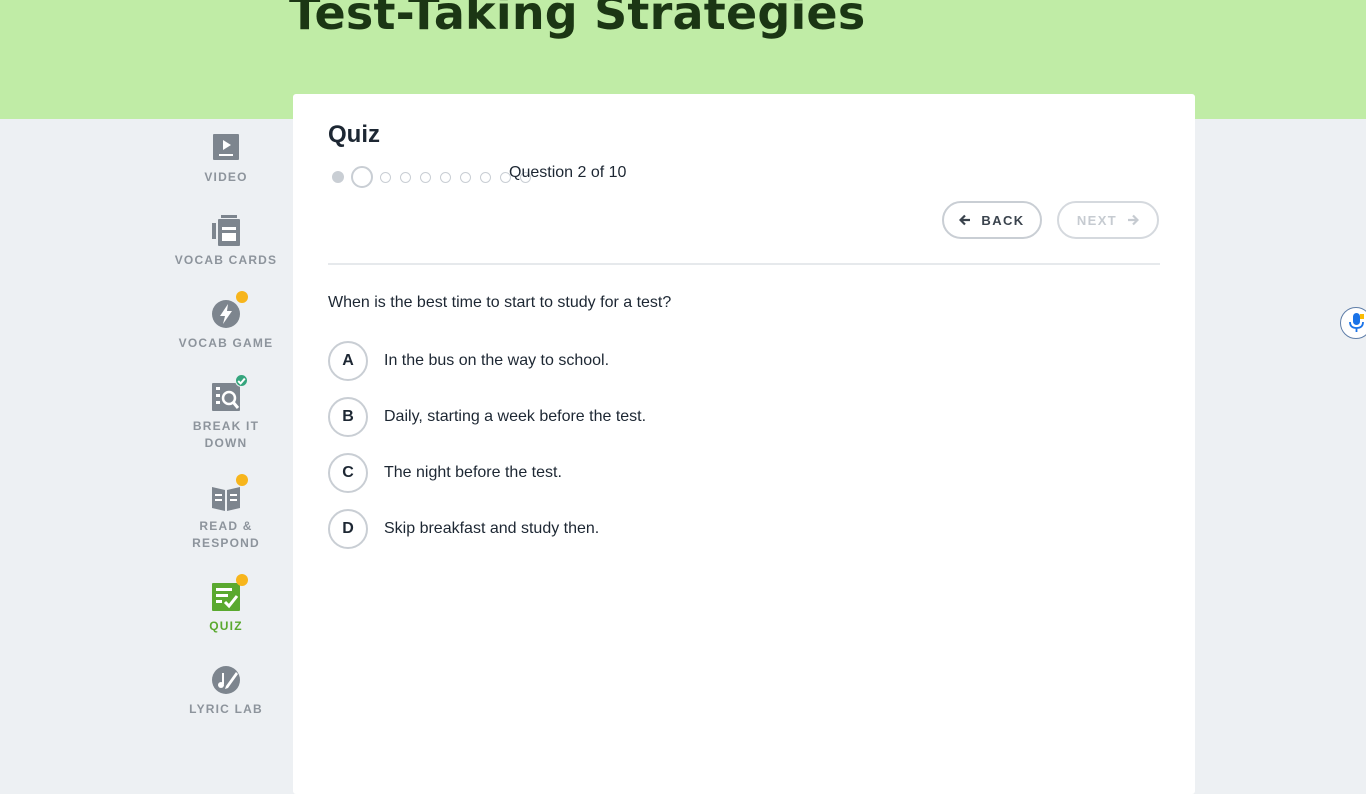  Describe the element at coordinates (226, 709) in the screenshot. I see `sidebar-item-label: LYRIC LAB` at that location.